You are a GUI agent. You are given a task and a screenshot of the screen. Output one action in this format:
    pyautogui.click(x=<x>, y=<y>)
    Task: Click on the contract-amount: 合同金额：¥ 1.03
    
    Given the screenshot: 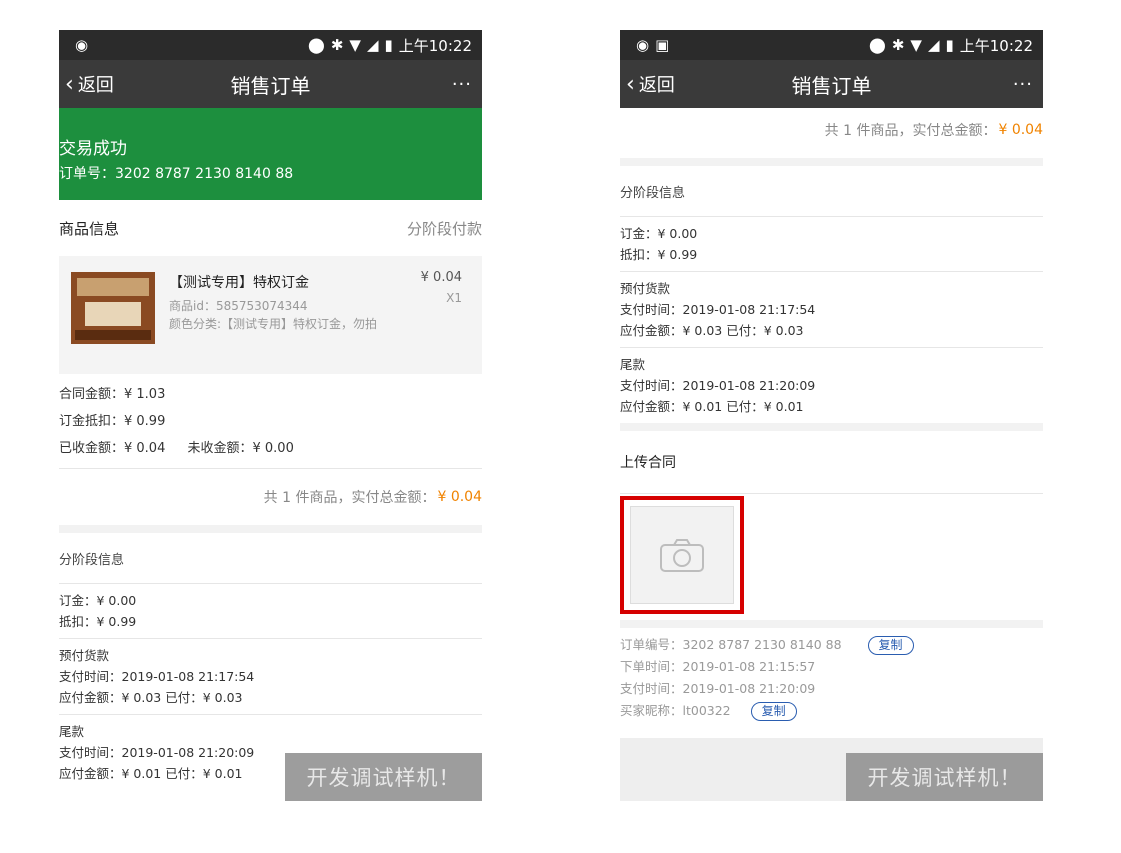 What is the action you would take?
    pyautogui.click(x=112, y=394)
    